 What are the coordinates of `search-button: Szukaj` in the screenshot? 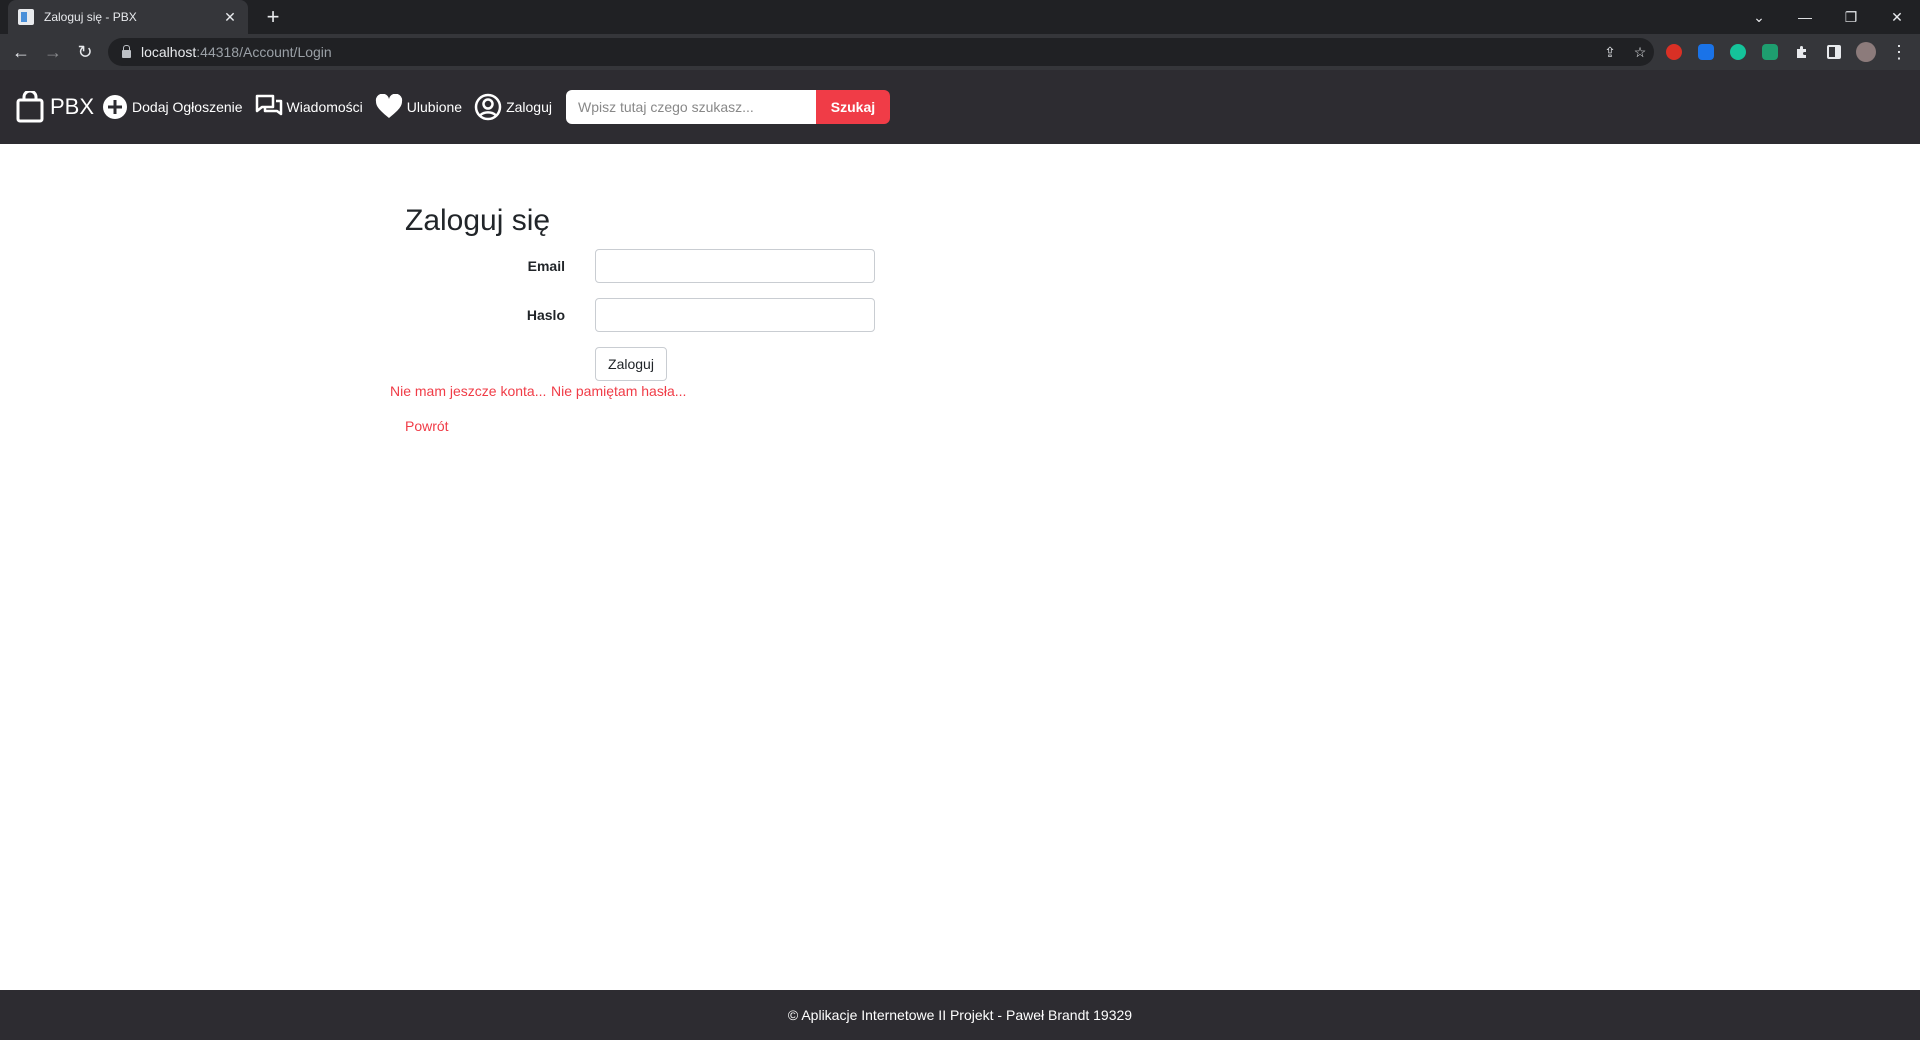 It's located at (852, 107).